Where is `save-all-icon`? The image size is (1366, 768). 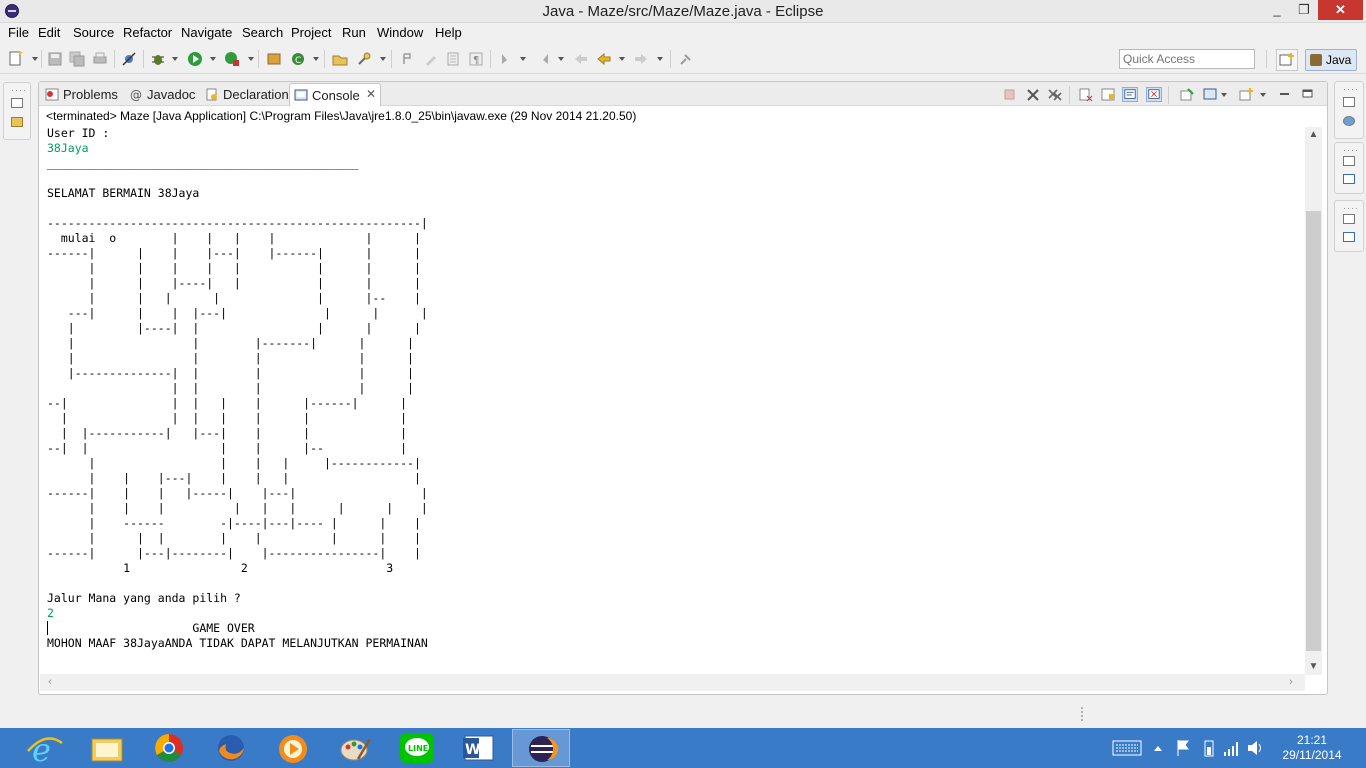
save-all-icon is located at coordinates (77, 59).